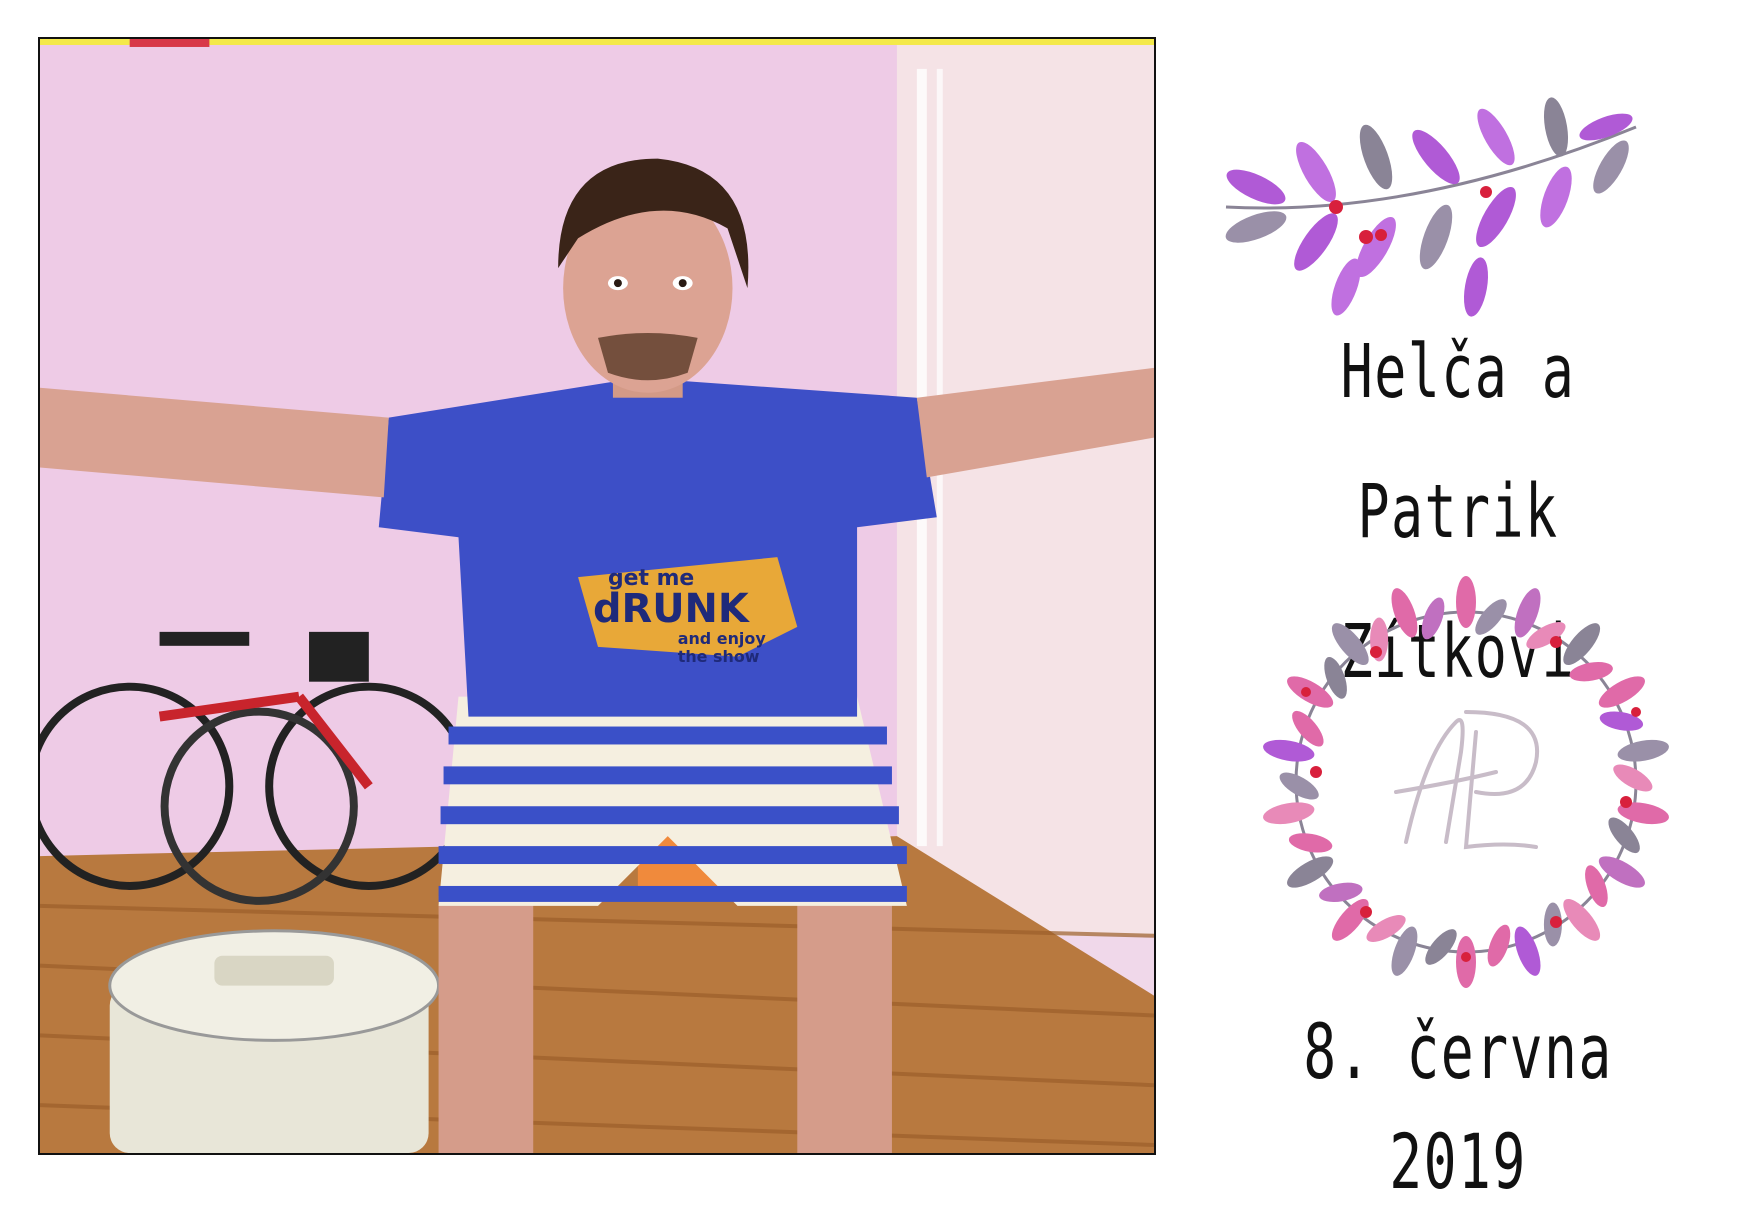  Describe the element at coordinates (1458, 442) in the screenshot. I see `names-line-1: Helča a Patrik` at that location.